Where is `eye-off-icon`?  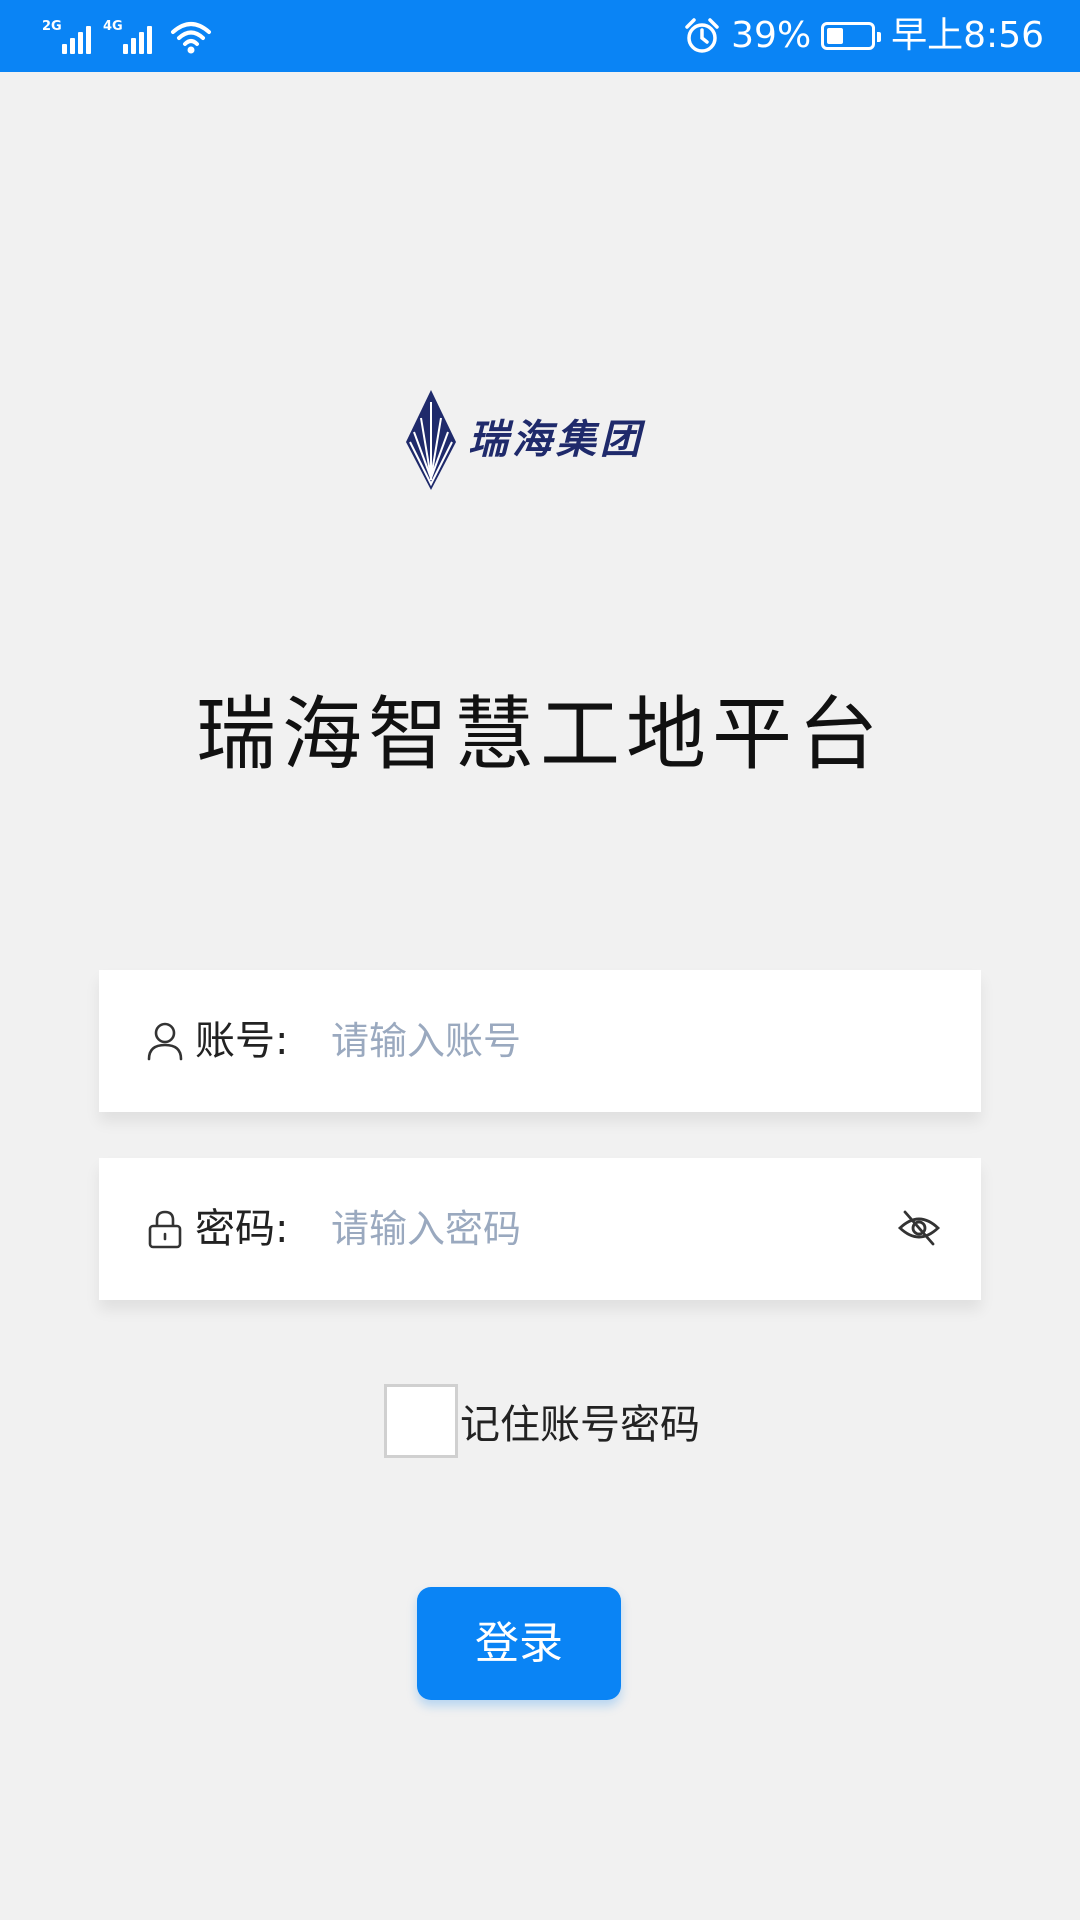
eye-off-icon is located at coordinates (919, 1228).